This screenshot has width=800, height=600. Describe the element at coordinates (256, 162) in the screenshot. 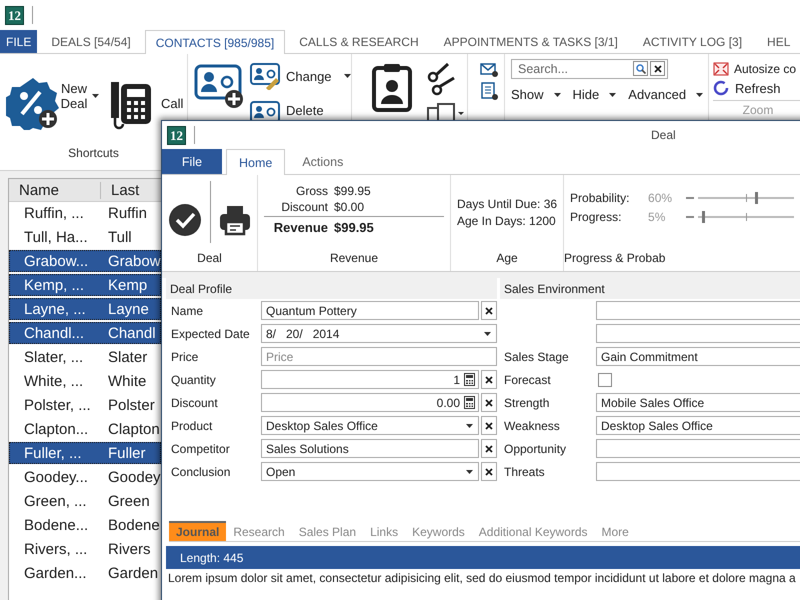

I see `ribbon-tab: Home` at that location.